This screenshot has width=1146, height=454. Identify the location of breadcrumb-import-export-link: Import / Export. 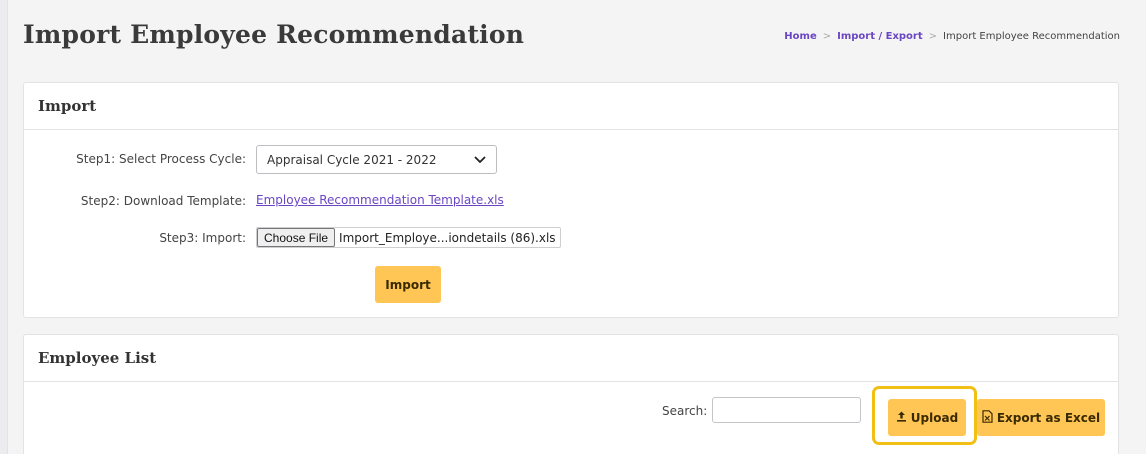
(880, 36).